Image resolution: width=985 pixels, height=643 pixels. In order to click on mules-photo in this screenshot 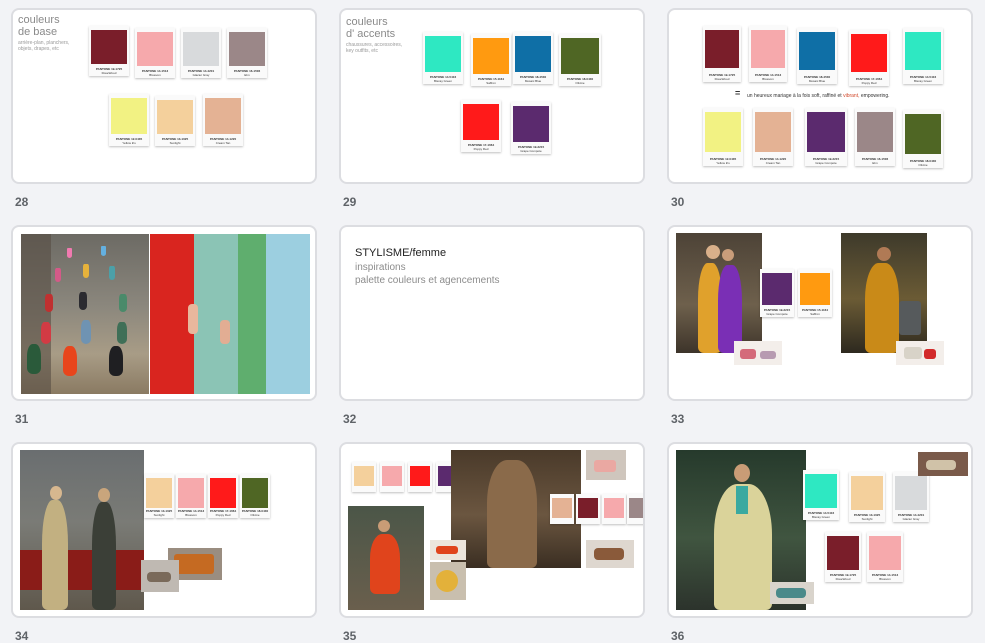, I will do `click(606, 465)`.